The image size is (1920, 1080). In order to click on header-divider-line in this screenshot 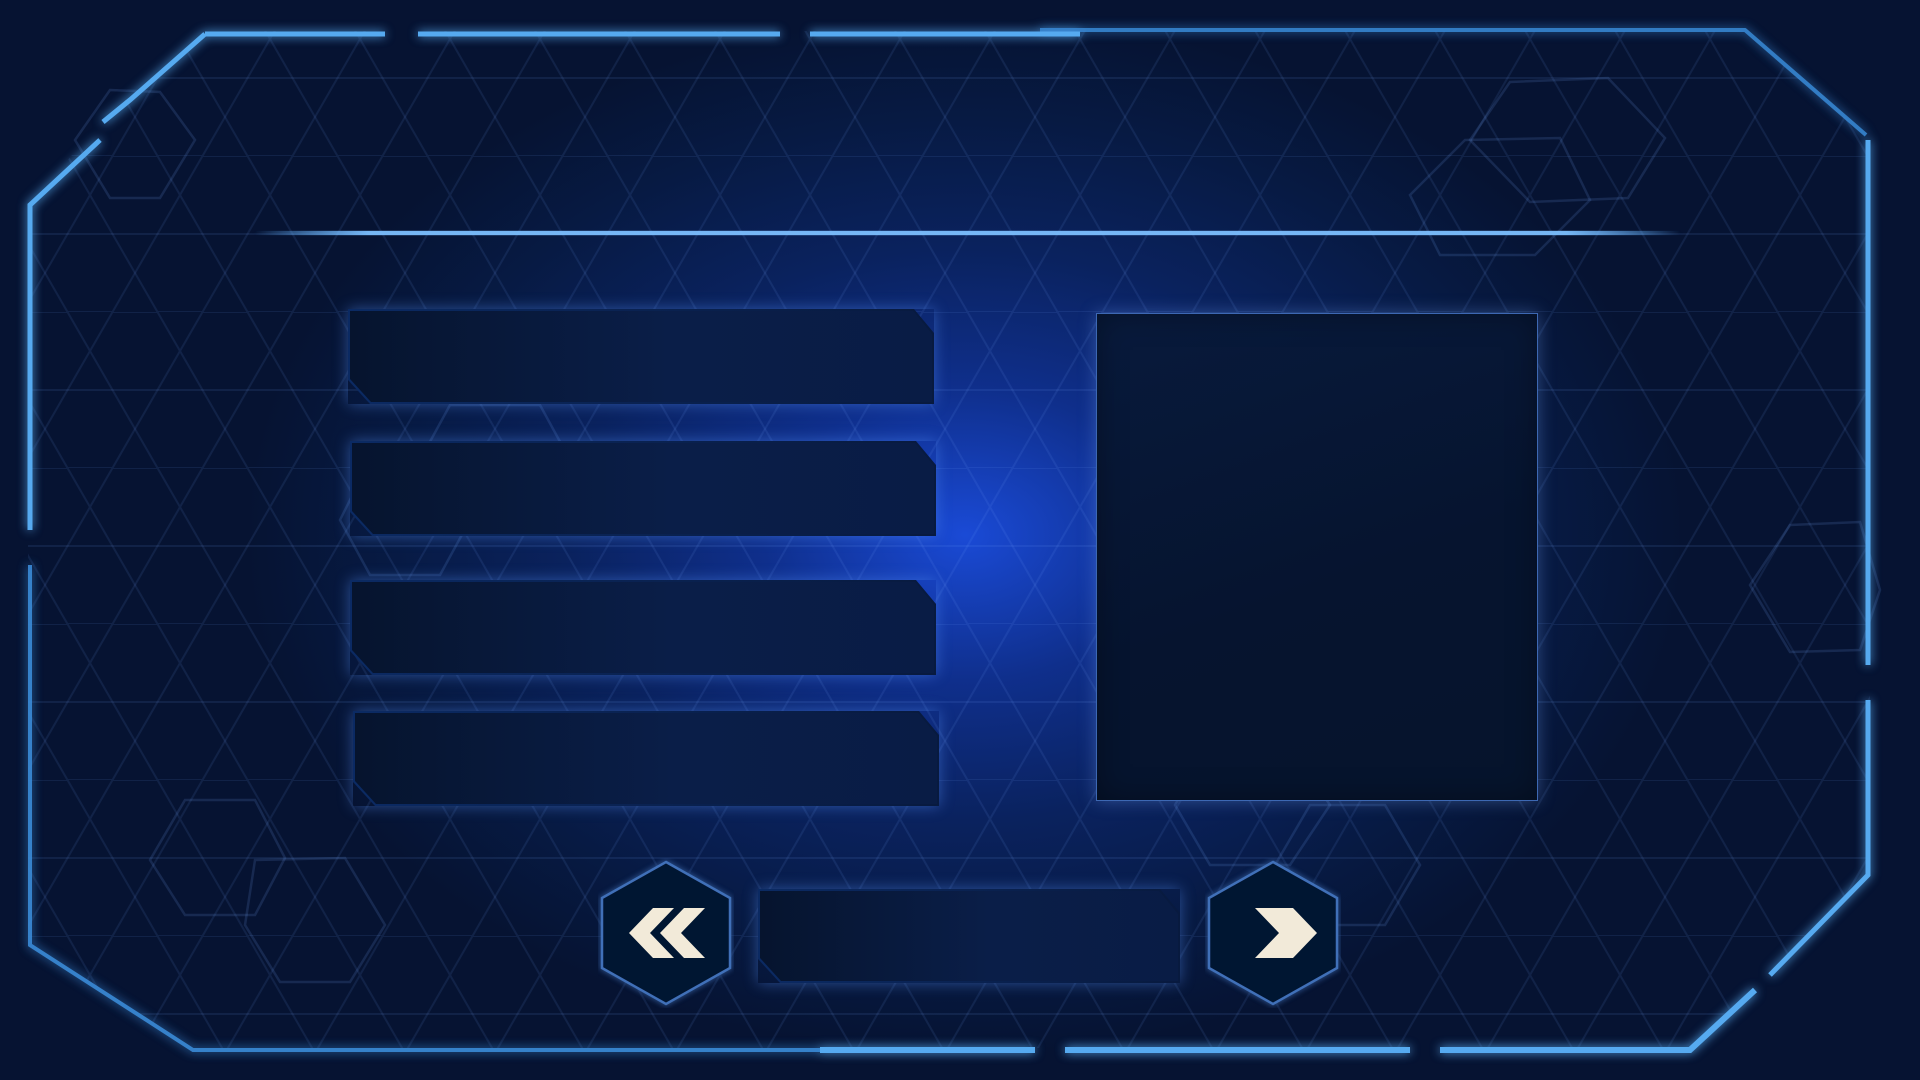, I will do `click(967, 233)`.